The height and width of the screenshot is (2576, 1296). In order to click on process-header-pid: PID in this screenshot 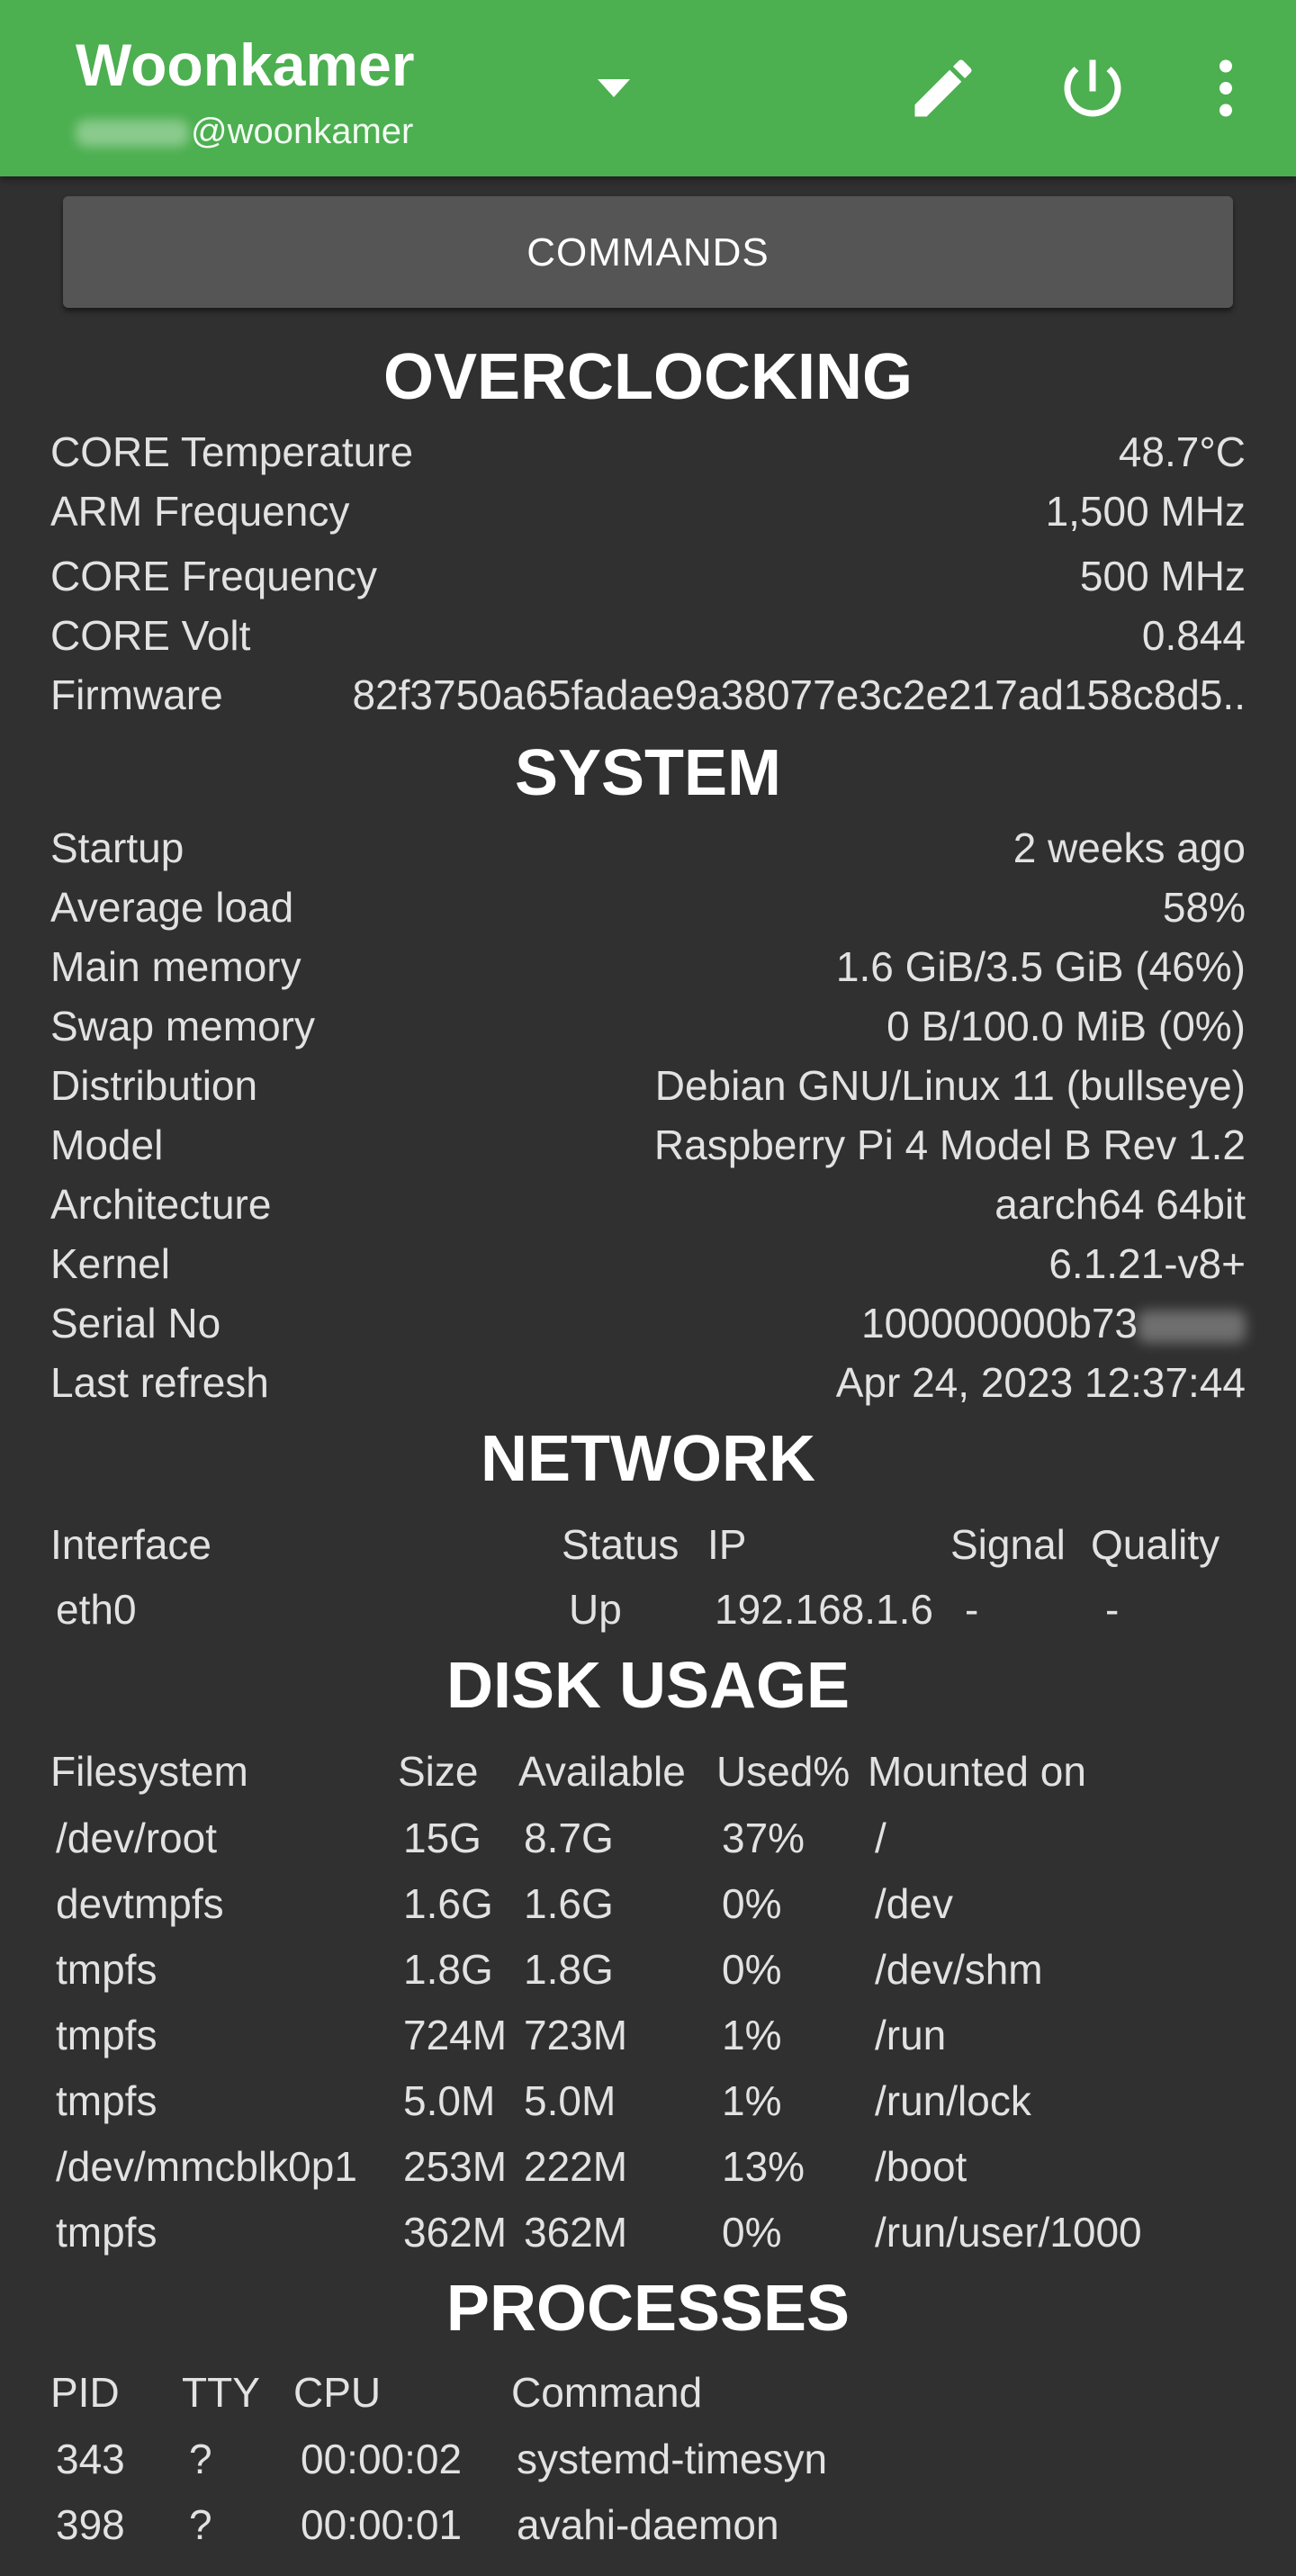, I will do `click(85, 2392)`.